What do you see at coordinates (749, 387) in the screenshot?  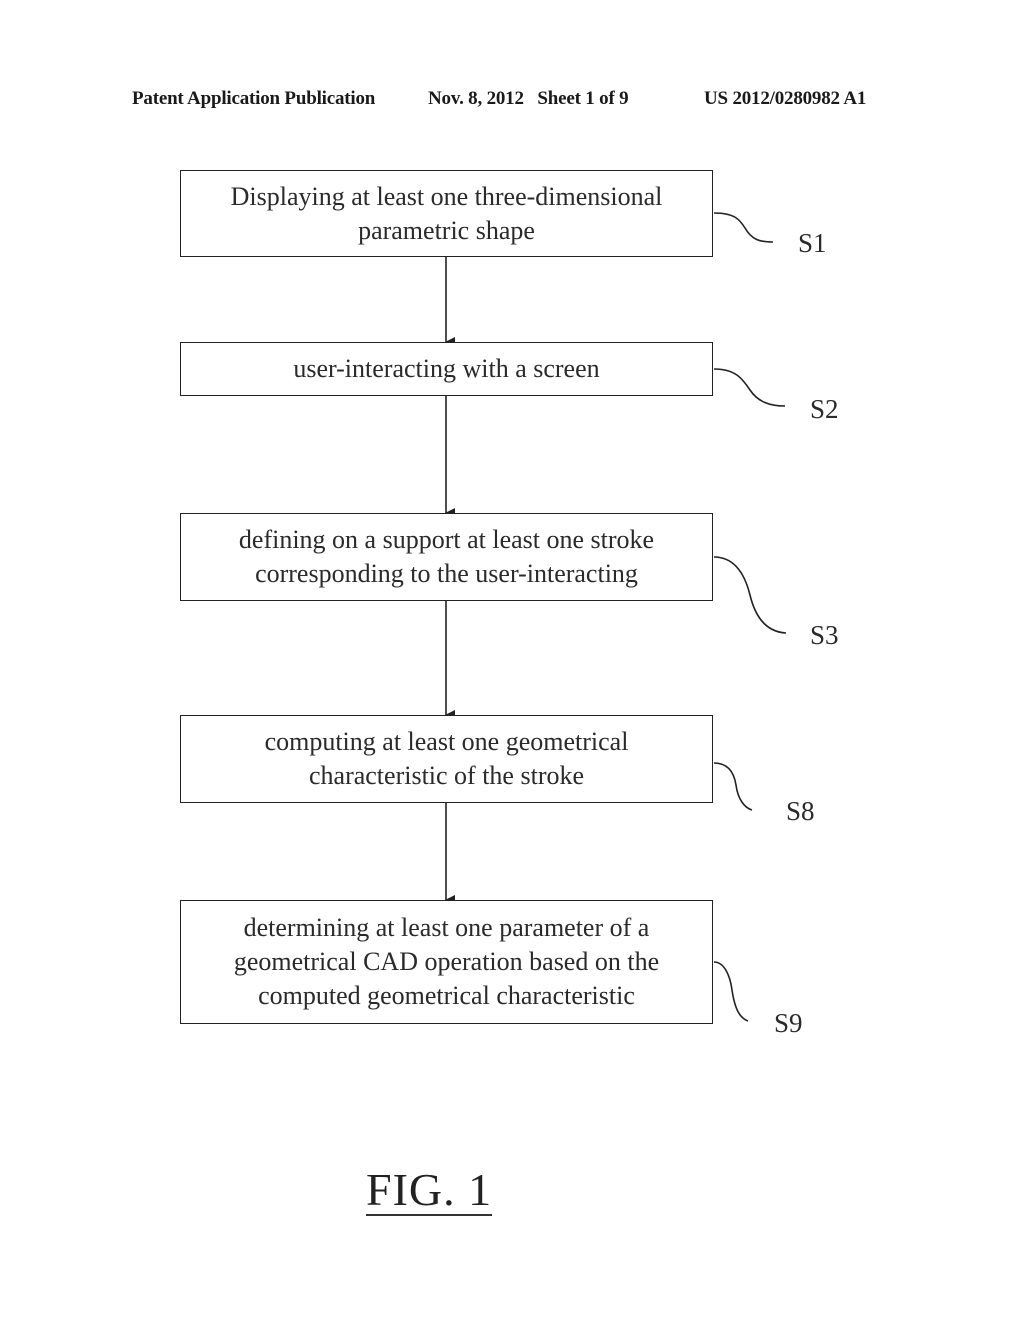 I see `leader-s2` at bounding box center [749, 387].